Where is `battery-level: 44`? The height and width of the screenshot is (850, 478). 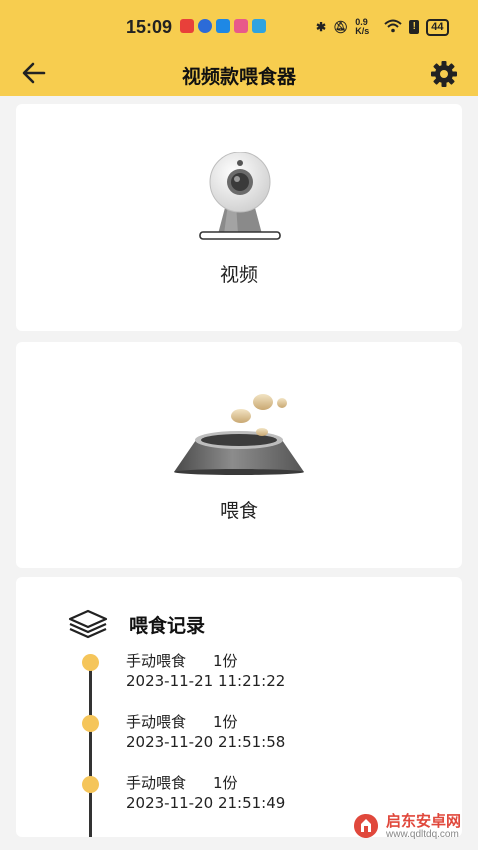
battery-level: 44 is located at coordinates (437, 27).